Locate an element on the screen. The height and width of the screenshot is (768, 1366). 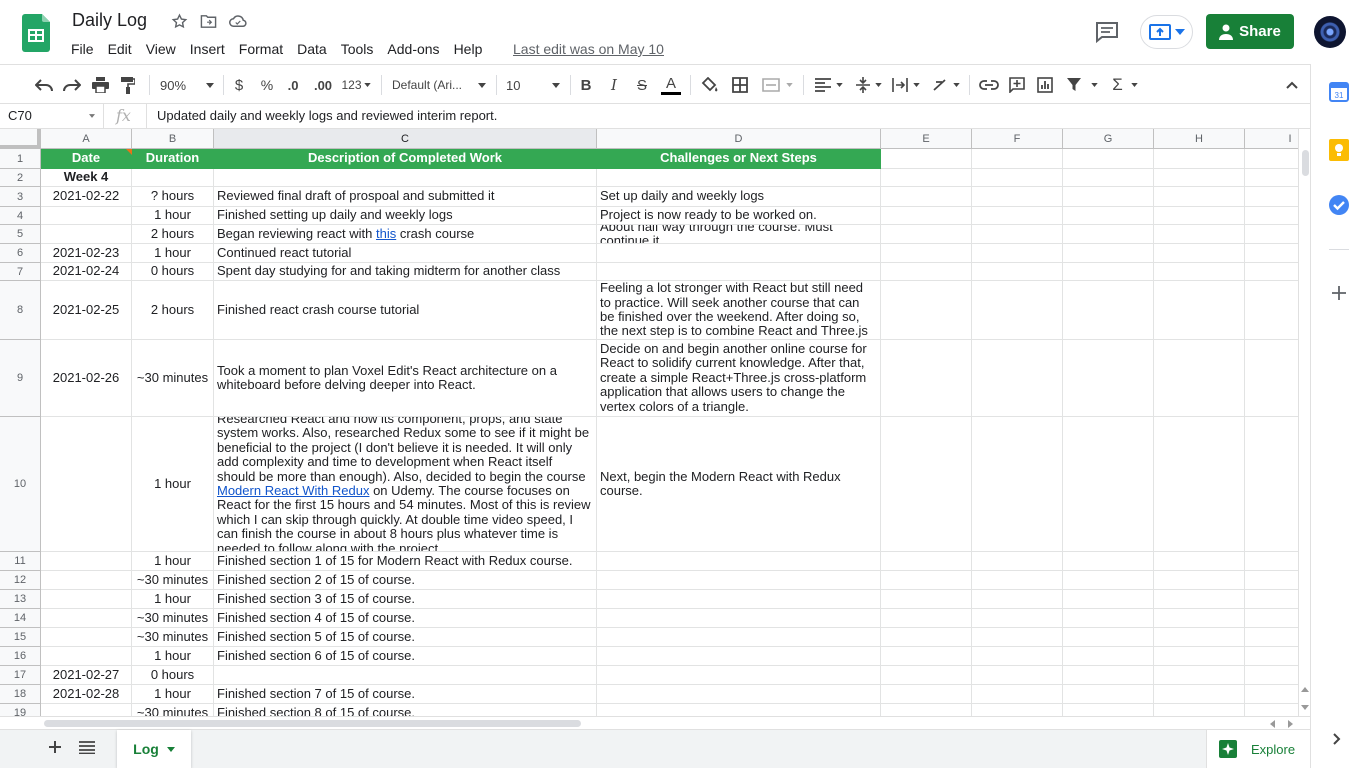
font-size-select: 10 is located at coordinates (533, 85).